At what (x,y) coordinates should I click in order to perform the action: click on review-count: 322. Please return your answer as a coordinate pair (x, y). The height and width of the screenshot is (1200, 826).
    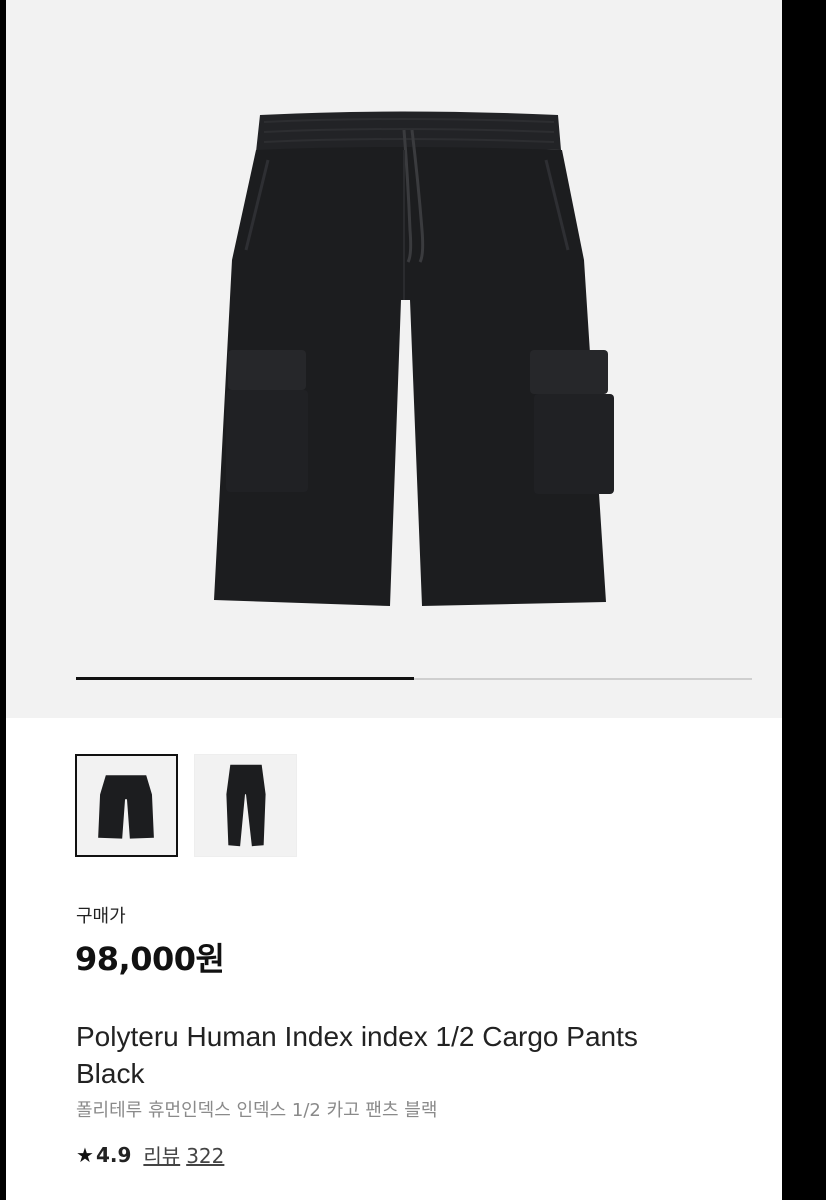
    Looking at the image, I should click on (205, 1156).